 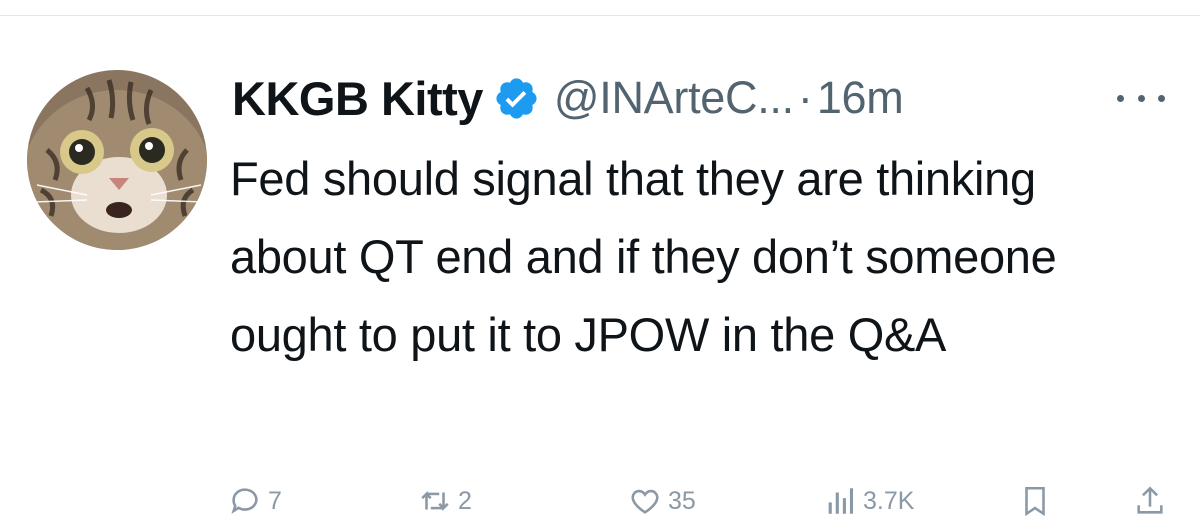 I want to click on avatar, so click(x=117, y=160).